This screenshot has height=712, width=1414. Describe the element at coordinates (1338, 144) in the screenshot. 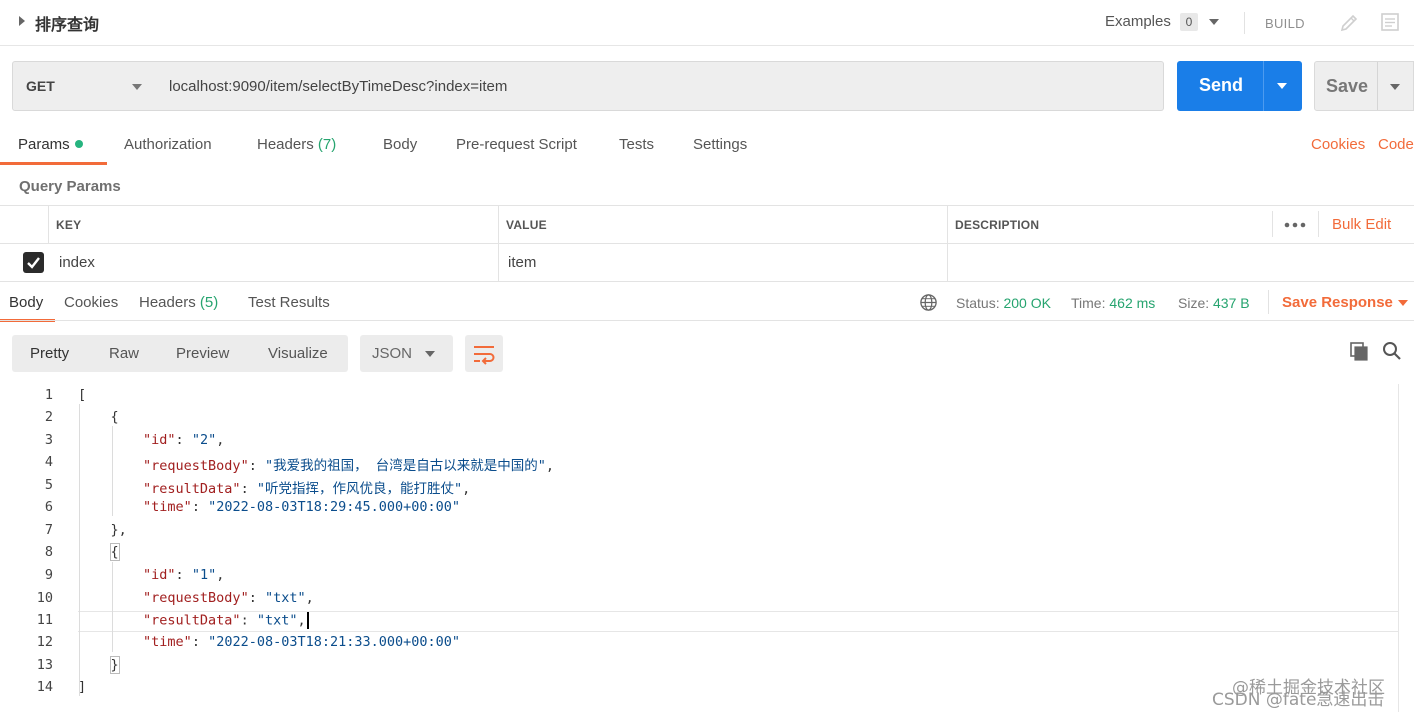

I see `cookies-link: Cookies` at that location.